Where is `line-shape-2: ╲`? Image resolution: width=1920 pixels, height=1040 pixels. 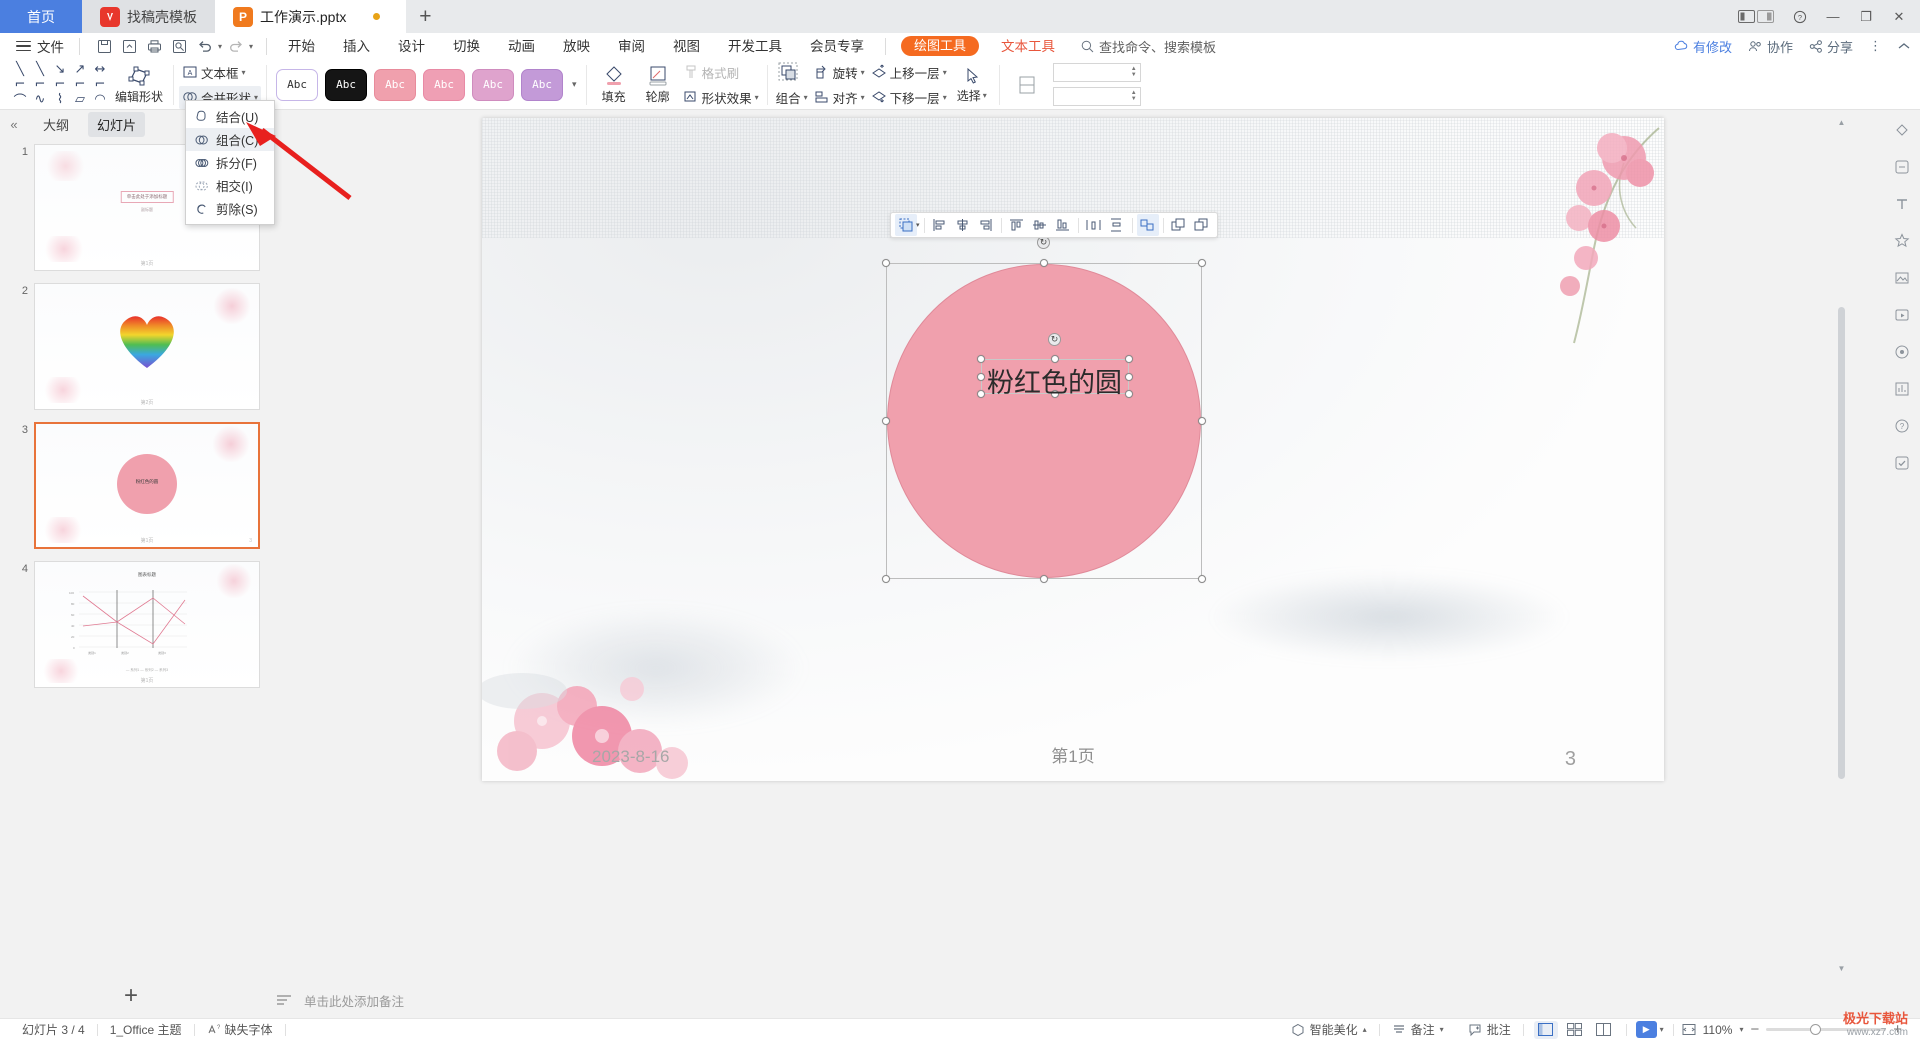
line-shape-2: ╲ is located at coordinates (40, 69).